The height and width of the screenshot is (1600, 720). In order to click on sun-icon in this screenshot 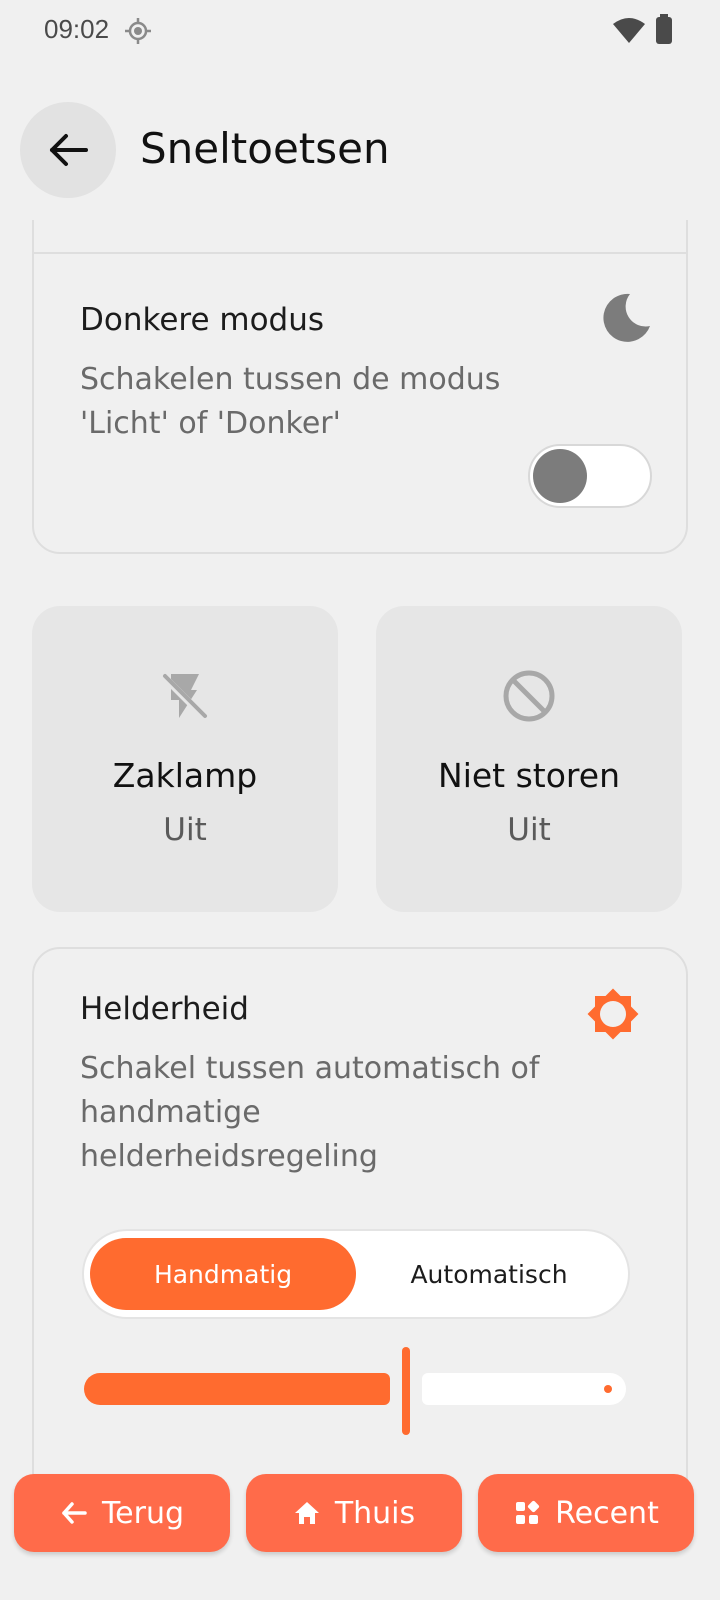, I will do `click(613, 1014)`.